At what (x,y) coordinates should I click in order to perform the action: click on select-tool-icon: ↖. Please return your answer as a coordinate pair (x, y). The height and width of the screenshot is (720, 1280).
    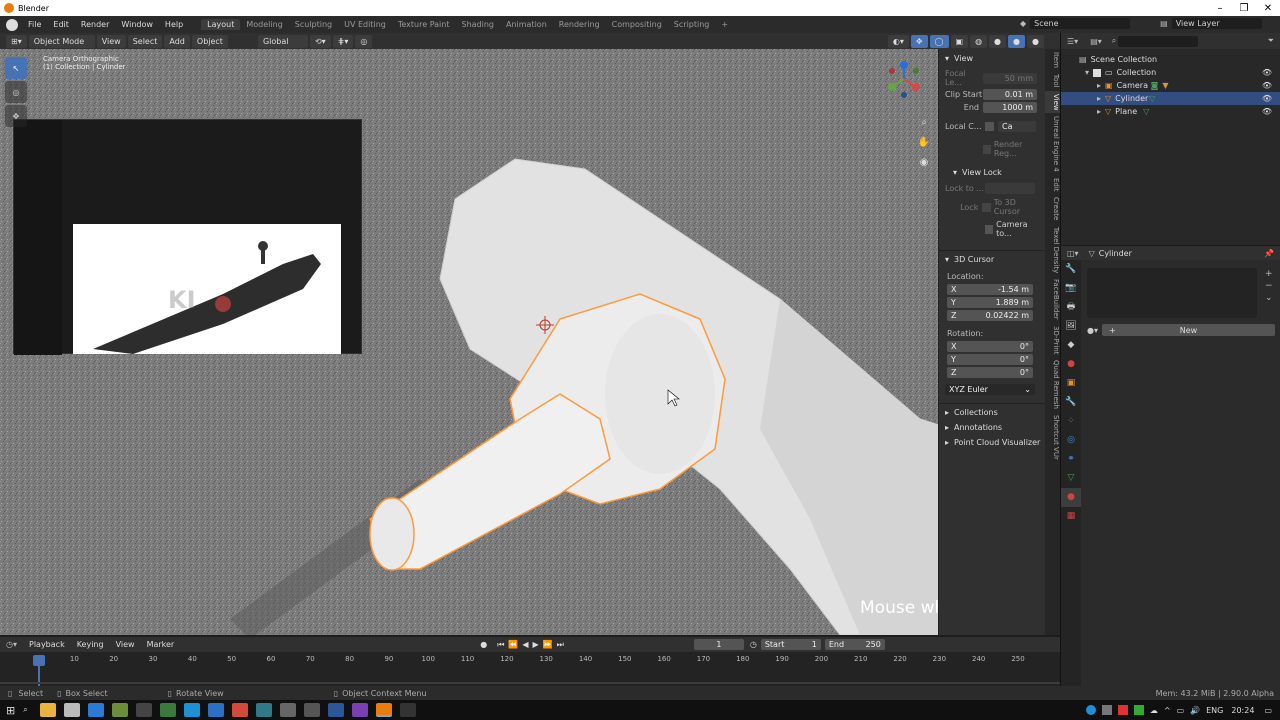
    Looking at the image, I should click on (16, 68).